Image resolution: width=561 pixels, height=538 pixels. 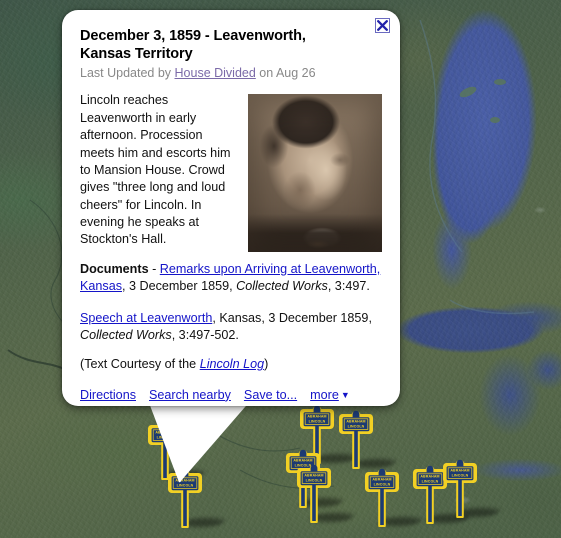 I want to click on last-updated-suffix: on Aug 26, so click(x=285, y=73).